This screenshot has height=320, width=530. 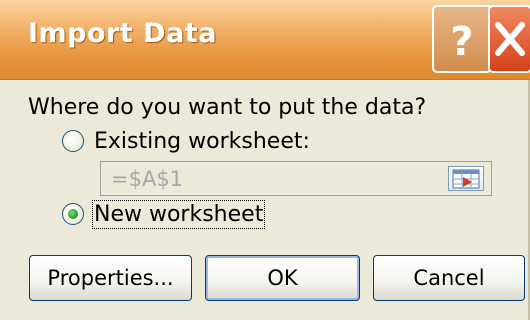 I want to click on cell-reference-value: =$A$1, so click(x=147, y=179).